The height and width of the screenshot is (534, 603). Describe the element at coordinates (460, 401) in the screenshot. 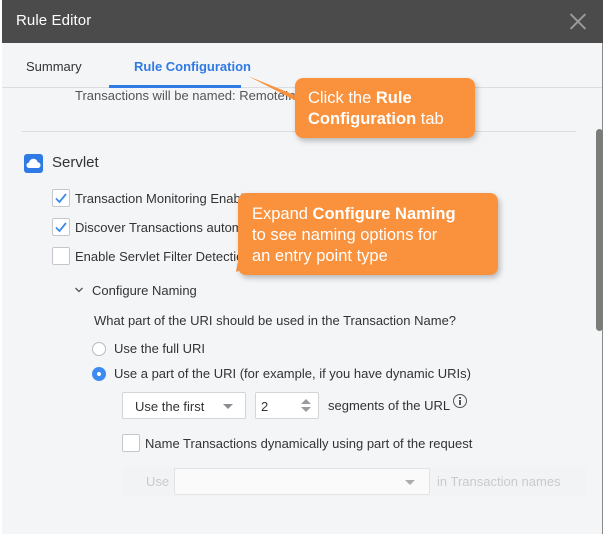

I see `info-icon` at that location.